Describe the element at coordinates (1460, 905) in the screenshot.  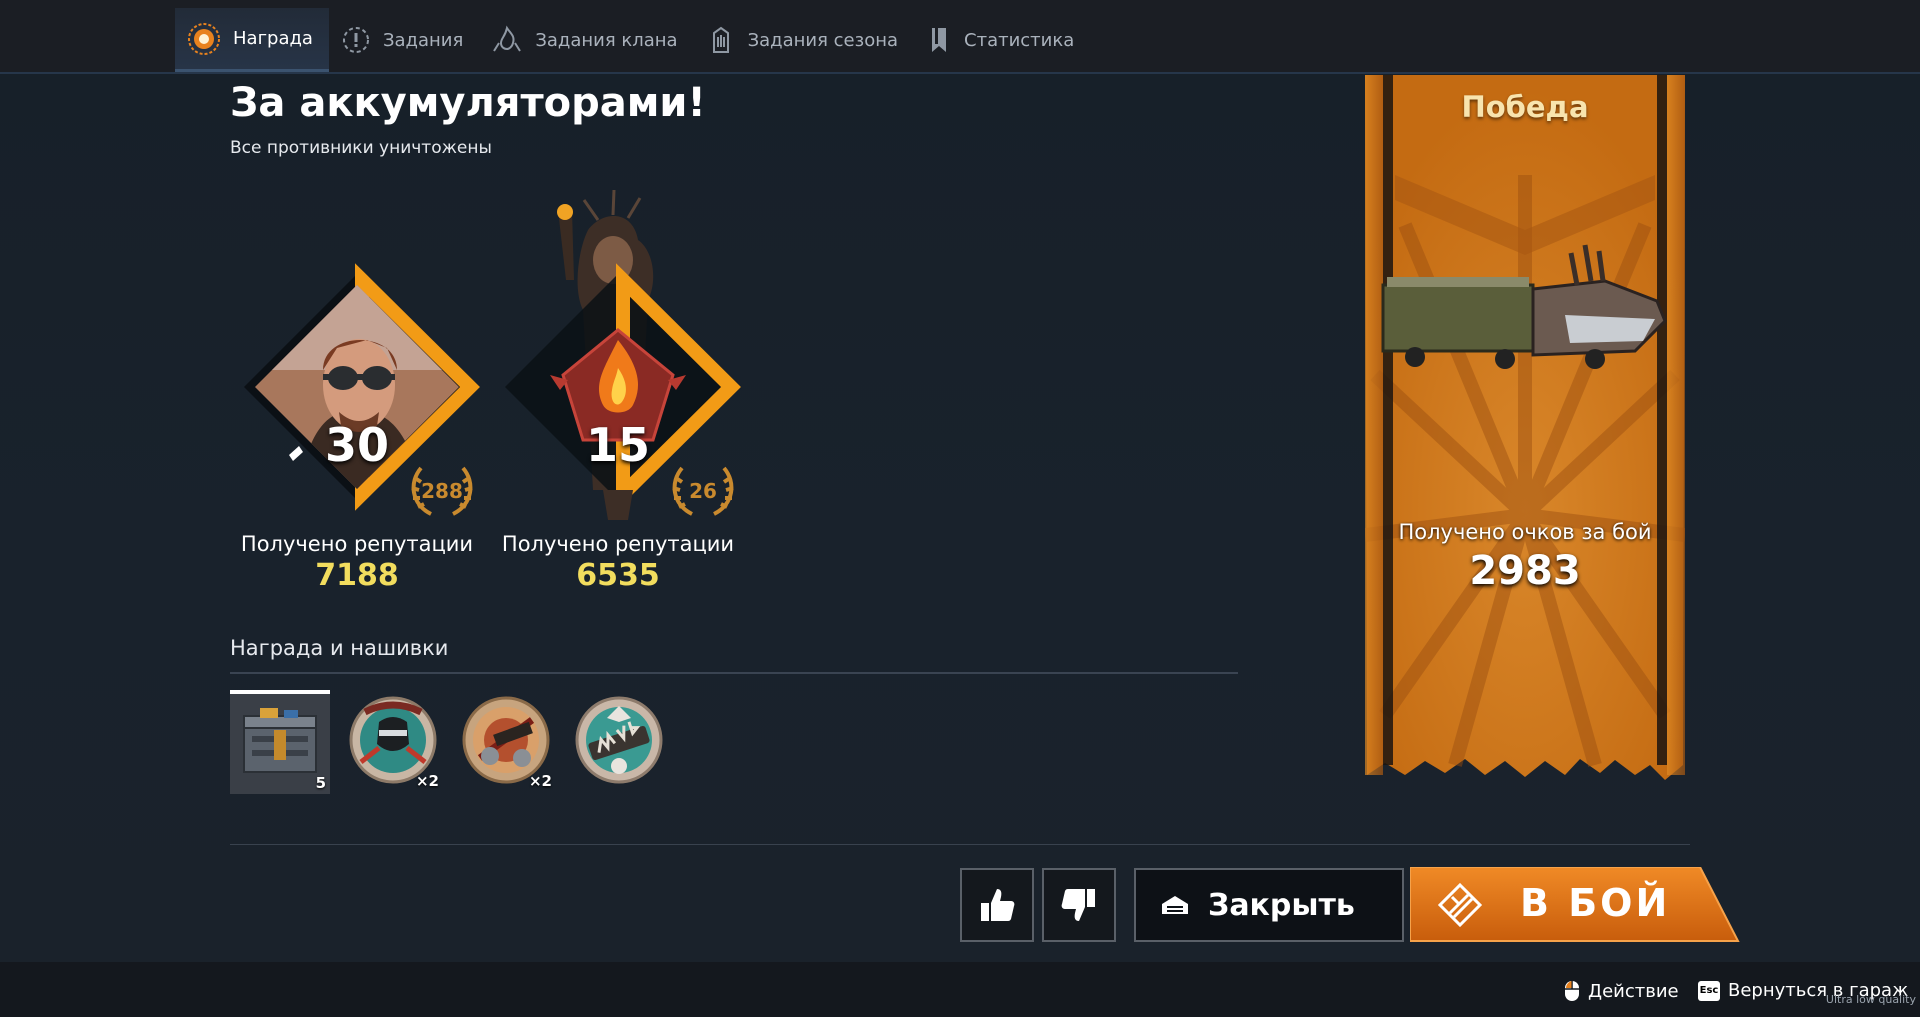
I see `battle-emblem-icon` at that location.